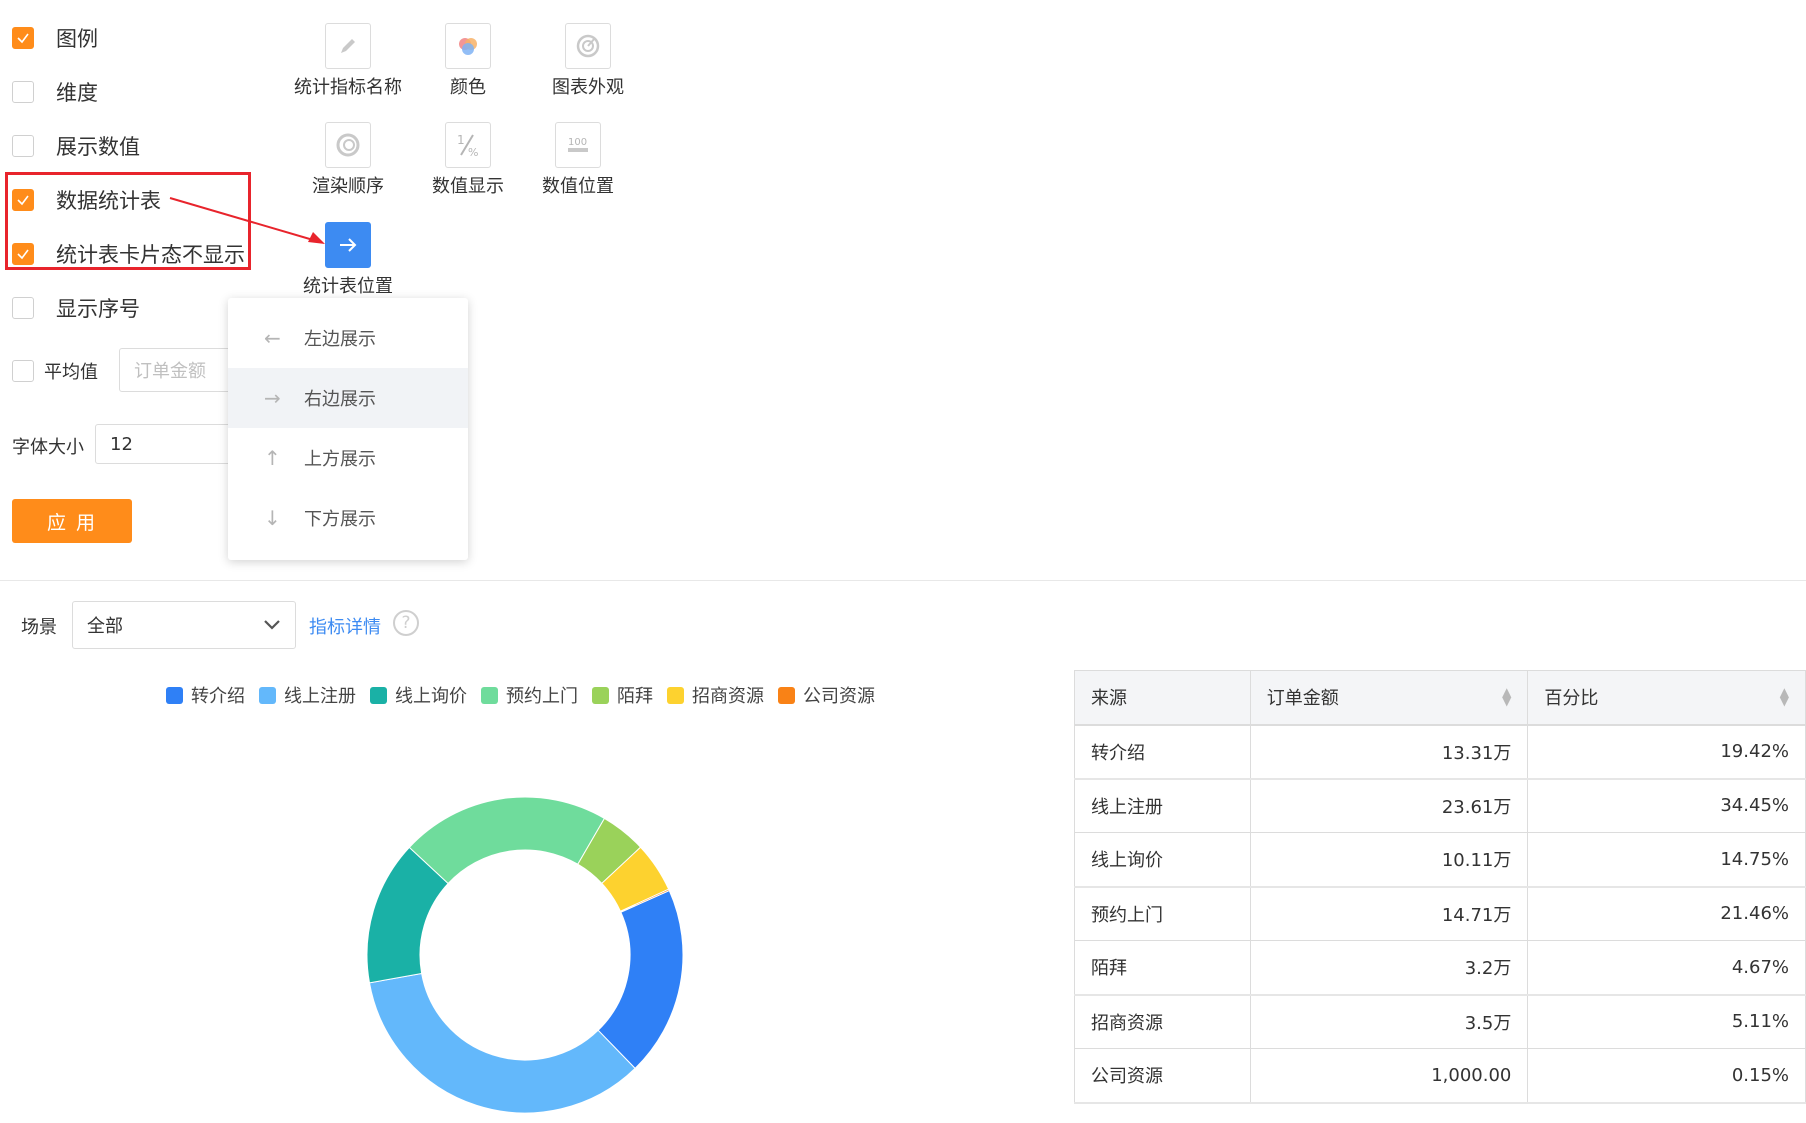 The height and width of the screenshot is (1123, 1806). What do you see at coordinates (218, 696) in the screenshot?
I see `legend-label: 转介绍` at bounding box center [218, 696].